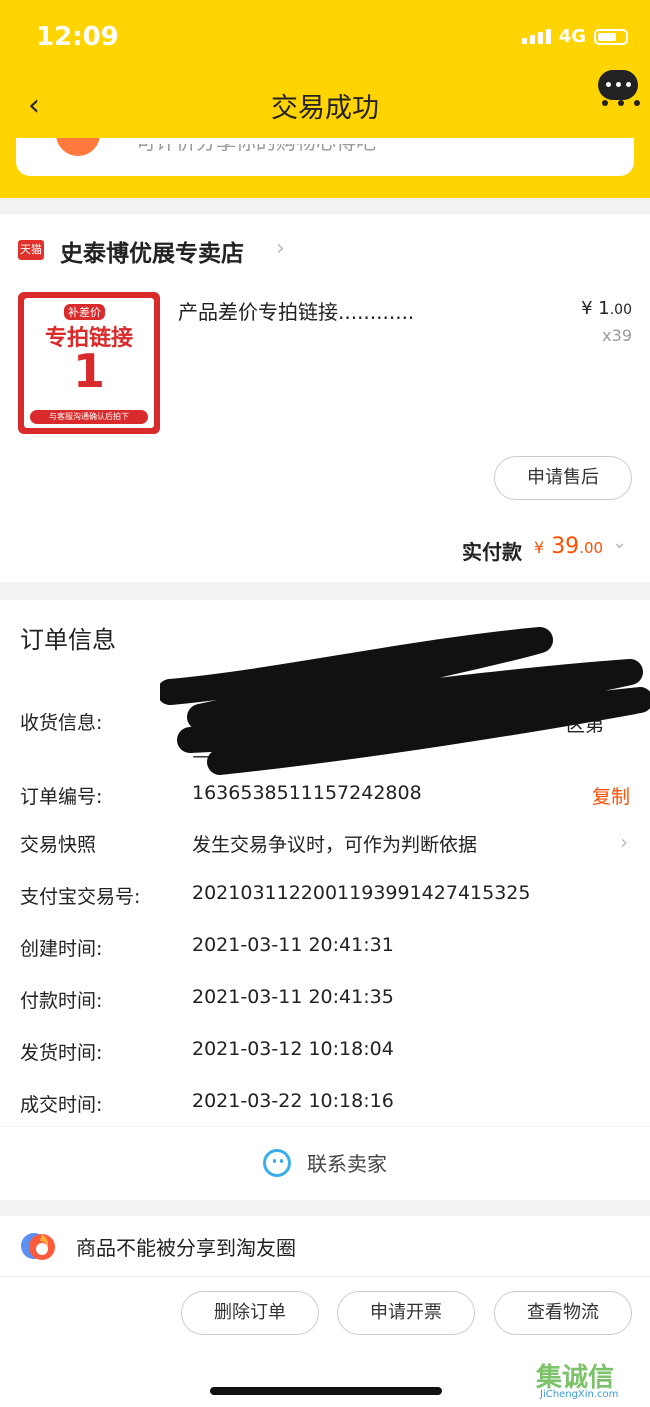 Image resolution: width=650 pixels, height=1407 pixels. What do you see at coordinates (78, 147) in the screenshot?
I see `review-avatar` at bounding box center [78, 147].